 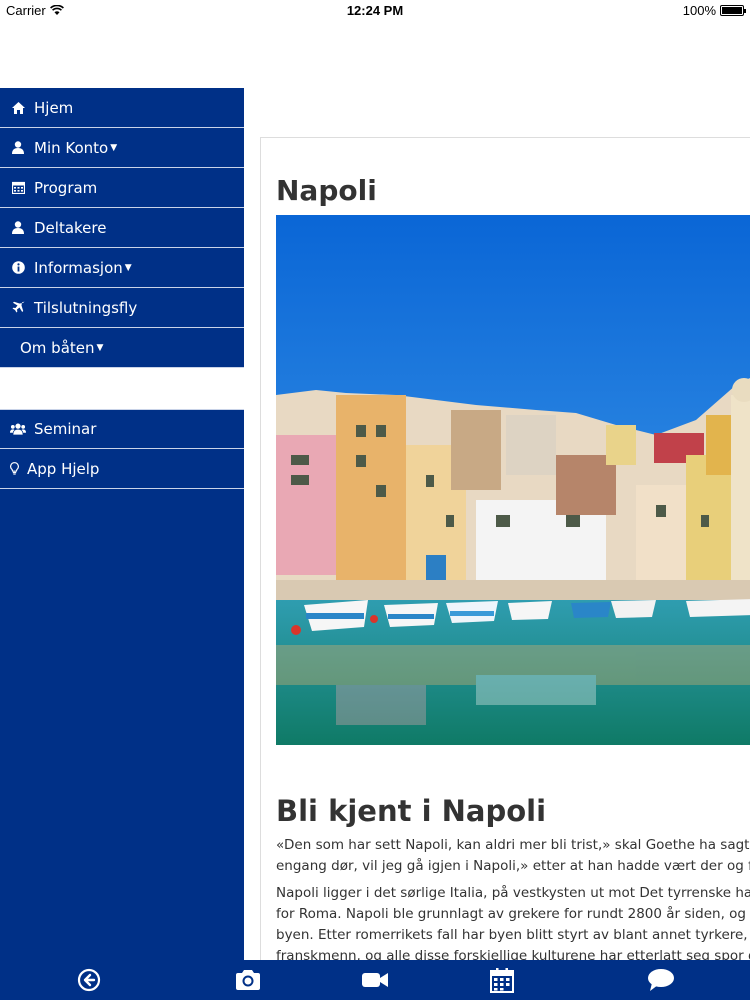 I want to click on back-button, so click(x=89, y=980).